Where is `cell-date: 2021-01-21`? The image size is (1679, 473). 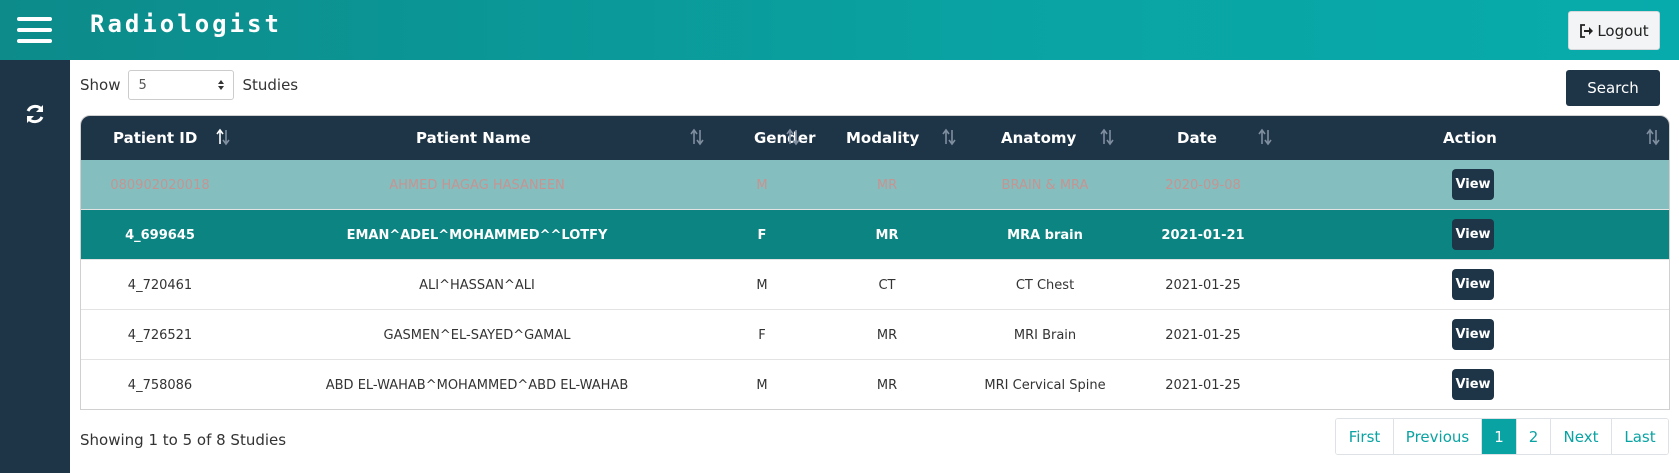 cell-date: 2021-01-21 is located at coordinates (1203, 235).